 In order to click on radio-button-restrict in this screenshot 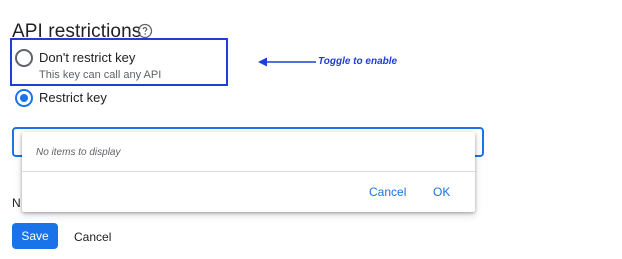, I will do `click(24, 98)`.